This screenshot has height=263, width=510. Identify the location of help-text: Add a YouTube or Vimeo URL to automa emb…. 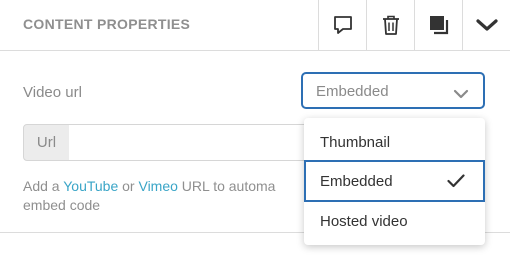
(163, 196).